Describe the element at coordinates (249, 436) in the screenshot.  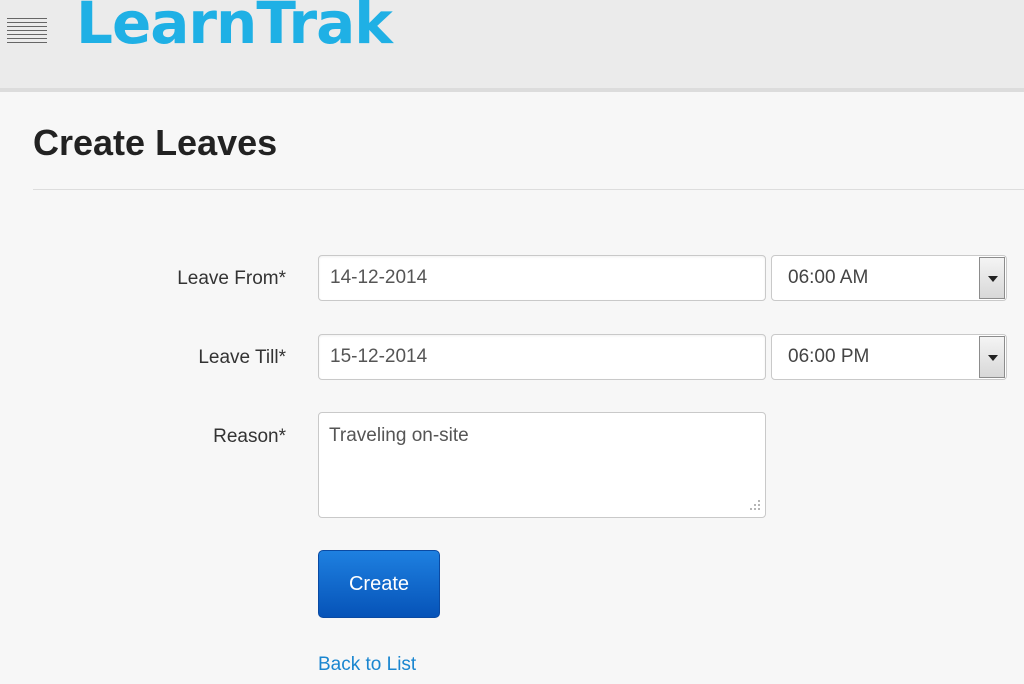
I see `reason-label: Reason*` at that location.